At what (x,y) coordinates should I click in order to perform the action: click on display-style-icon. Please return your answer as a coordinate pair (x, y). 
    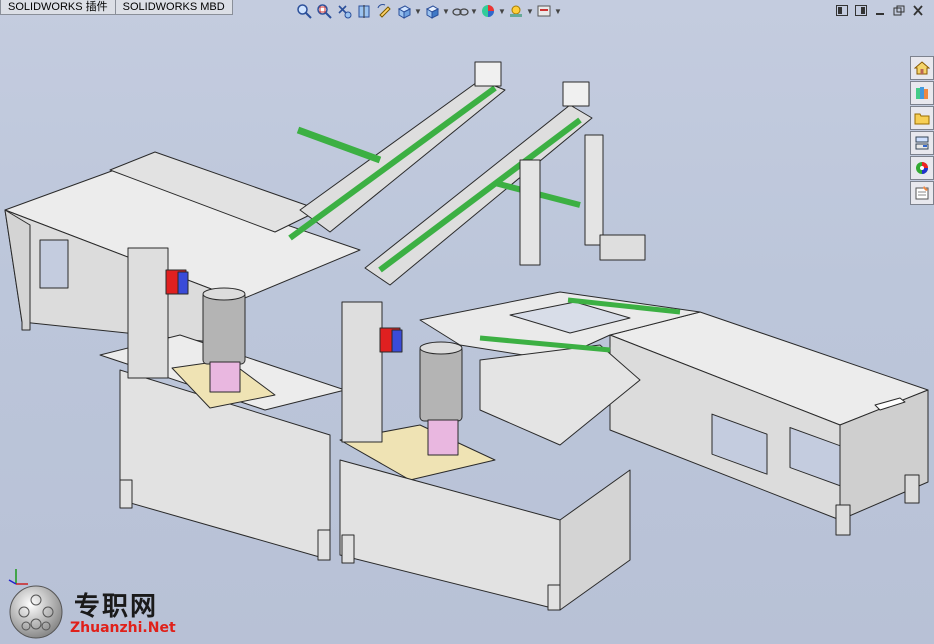
    Looking at the image, I should click on (432, 11).